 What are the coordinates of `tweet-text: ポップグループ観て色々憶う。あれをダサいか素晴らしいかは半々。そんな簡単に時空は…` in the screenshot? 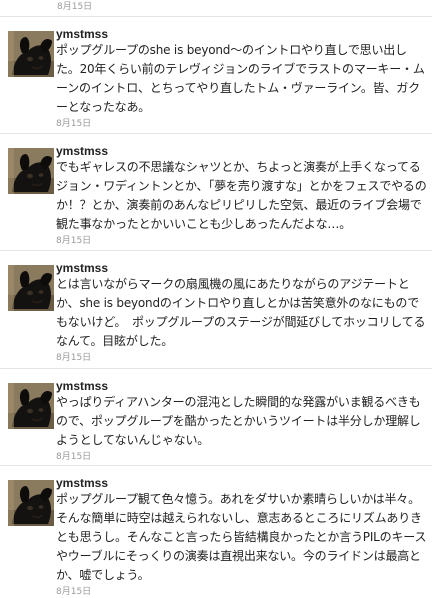 It's located at (241, 537).